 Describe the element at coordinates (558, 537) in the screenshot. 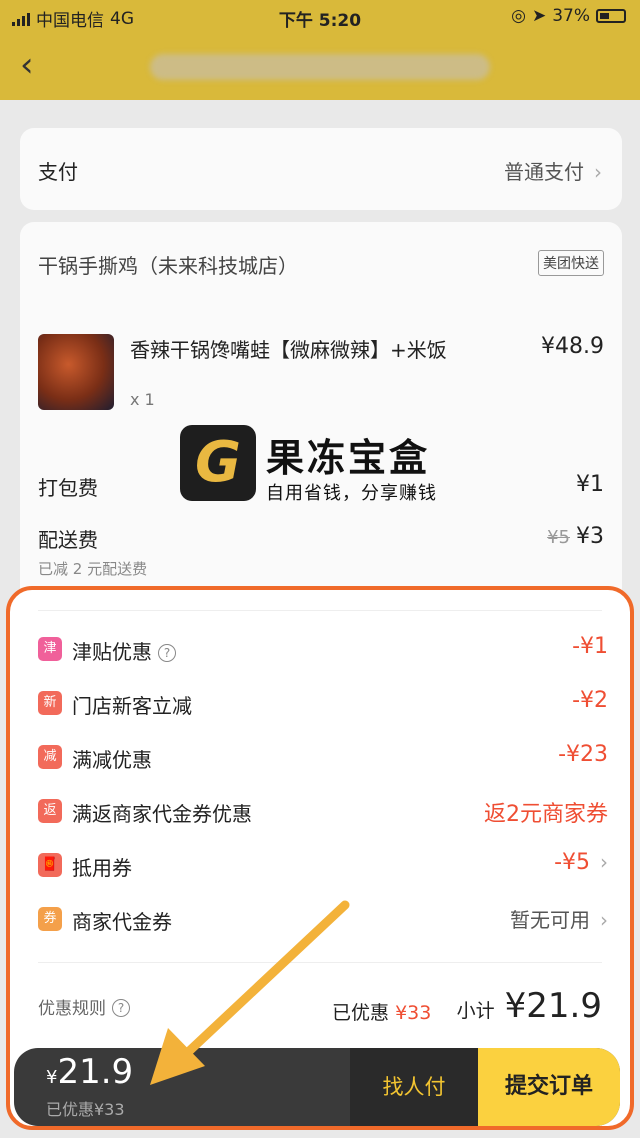

I see `delivery-fee-original: ¥5` at that location.